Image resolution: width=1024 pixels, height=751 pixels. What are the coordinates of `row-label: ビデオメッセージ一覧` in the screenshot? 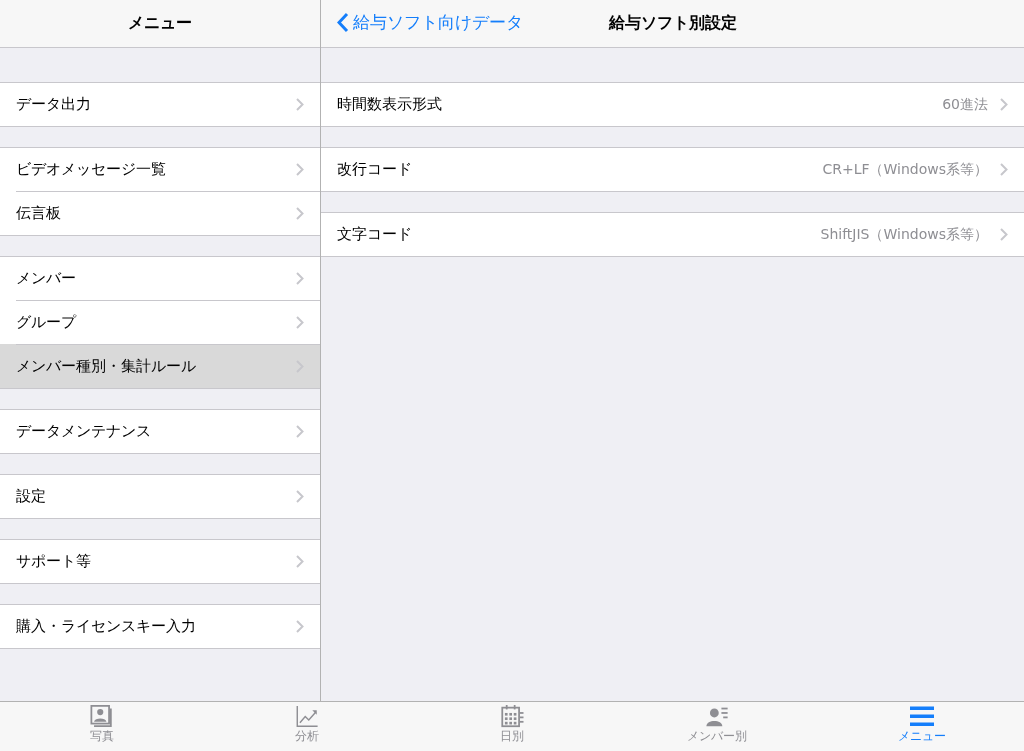 It's located at (91, 169).